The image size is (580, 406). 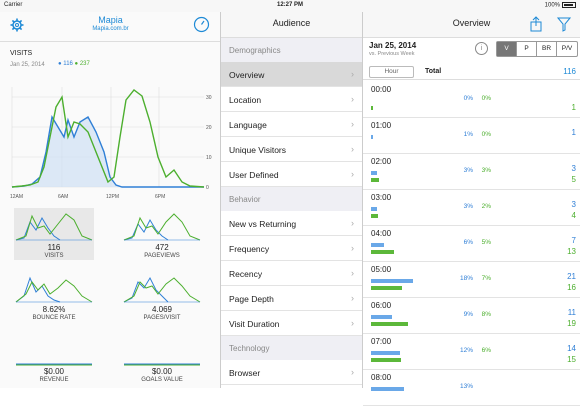 What do you see at coordinates (291, 348) in the screenshot?
I see `section-technology: Technology` at bounding box center [291, 348].